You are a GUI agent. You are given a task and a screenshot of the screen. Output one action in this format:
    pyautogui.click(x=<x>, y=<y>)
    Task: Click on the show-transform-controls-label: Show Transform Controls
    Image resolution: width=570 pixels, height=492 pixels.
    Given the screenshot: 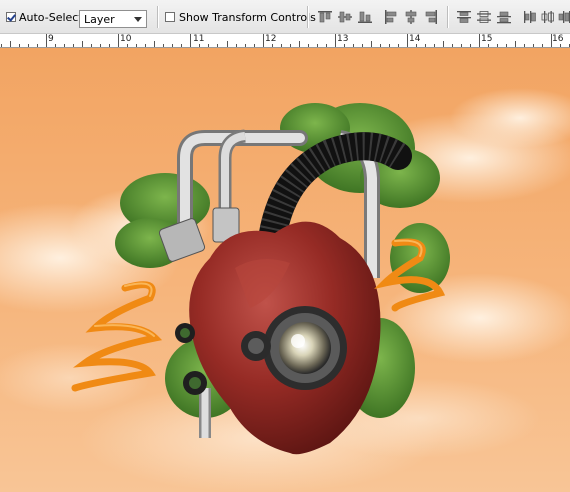 What is the action you would take?
    pyautogui.click(x=247, y=17)
    